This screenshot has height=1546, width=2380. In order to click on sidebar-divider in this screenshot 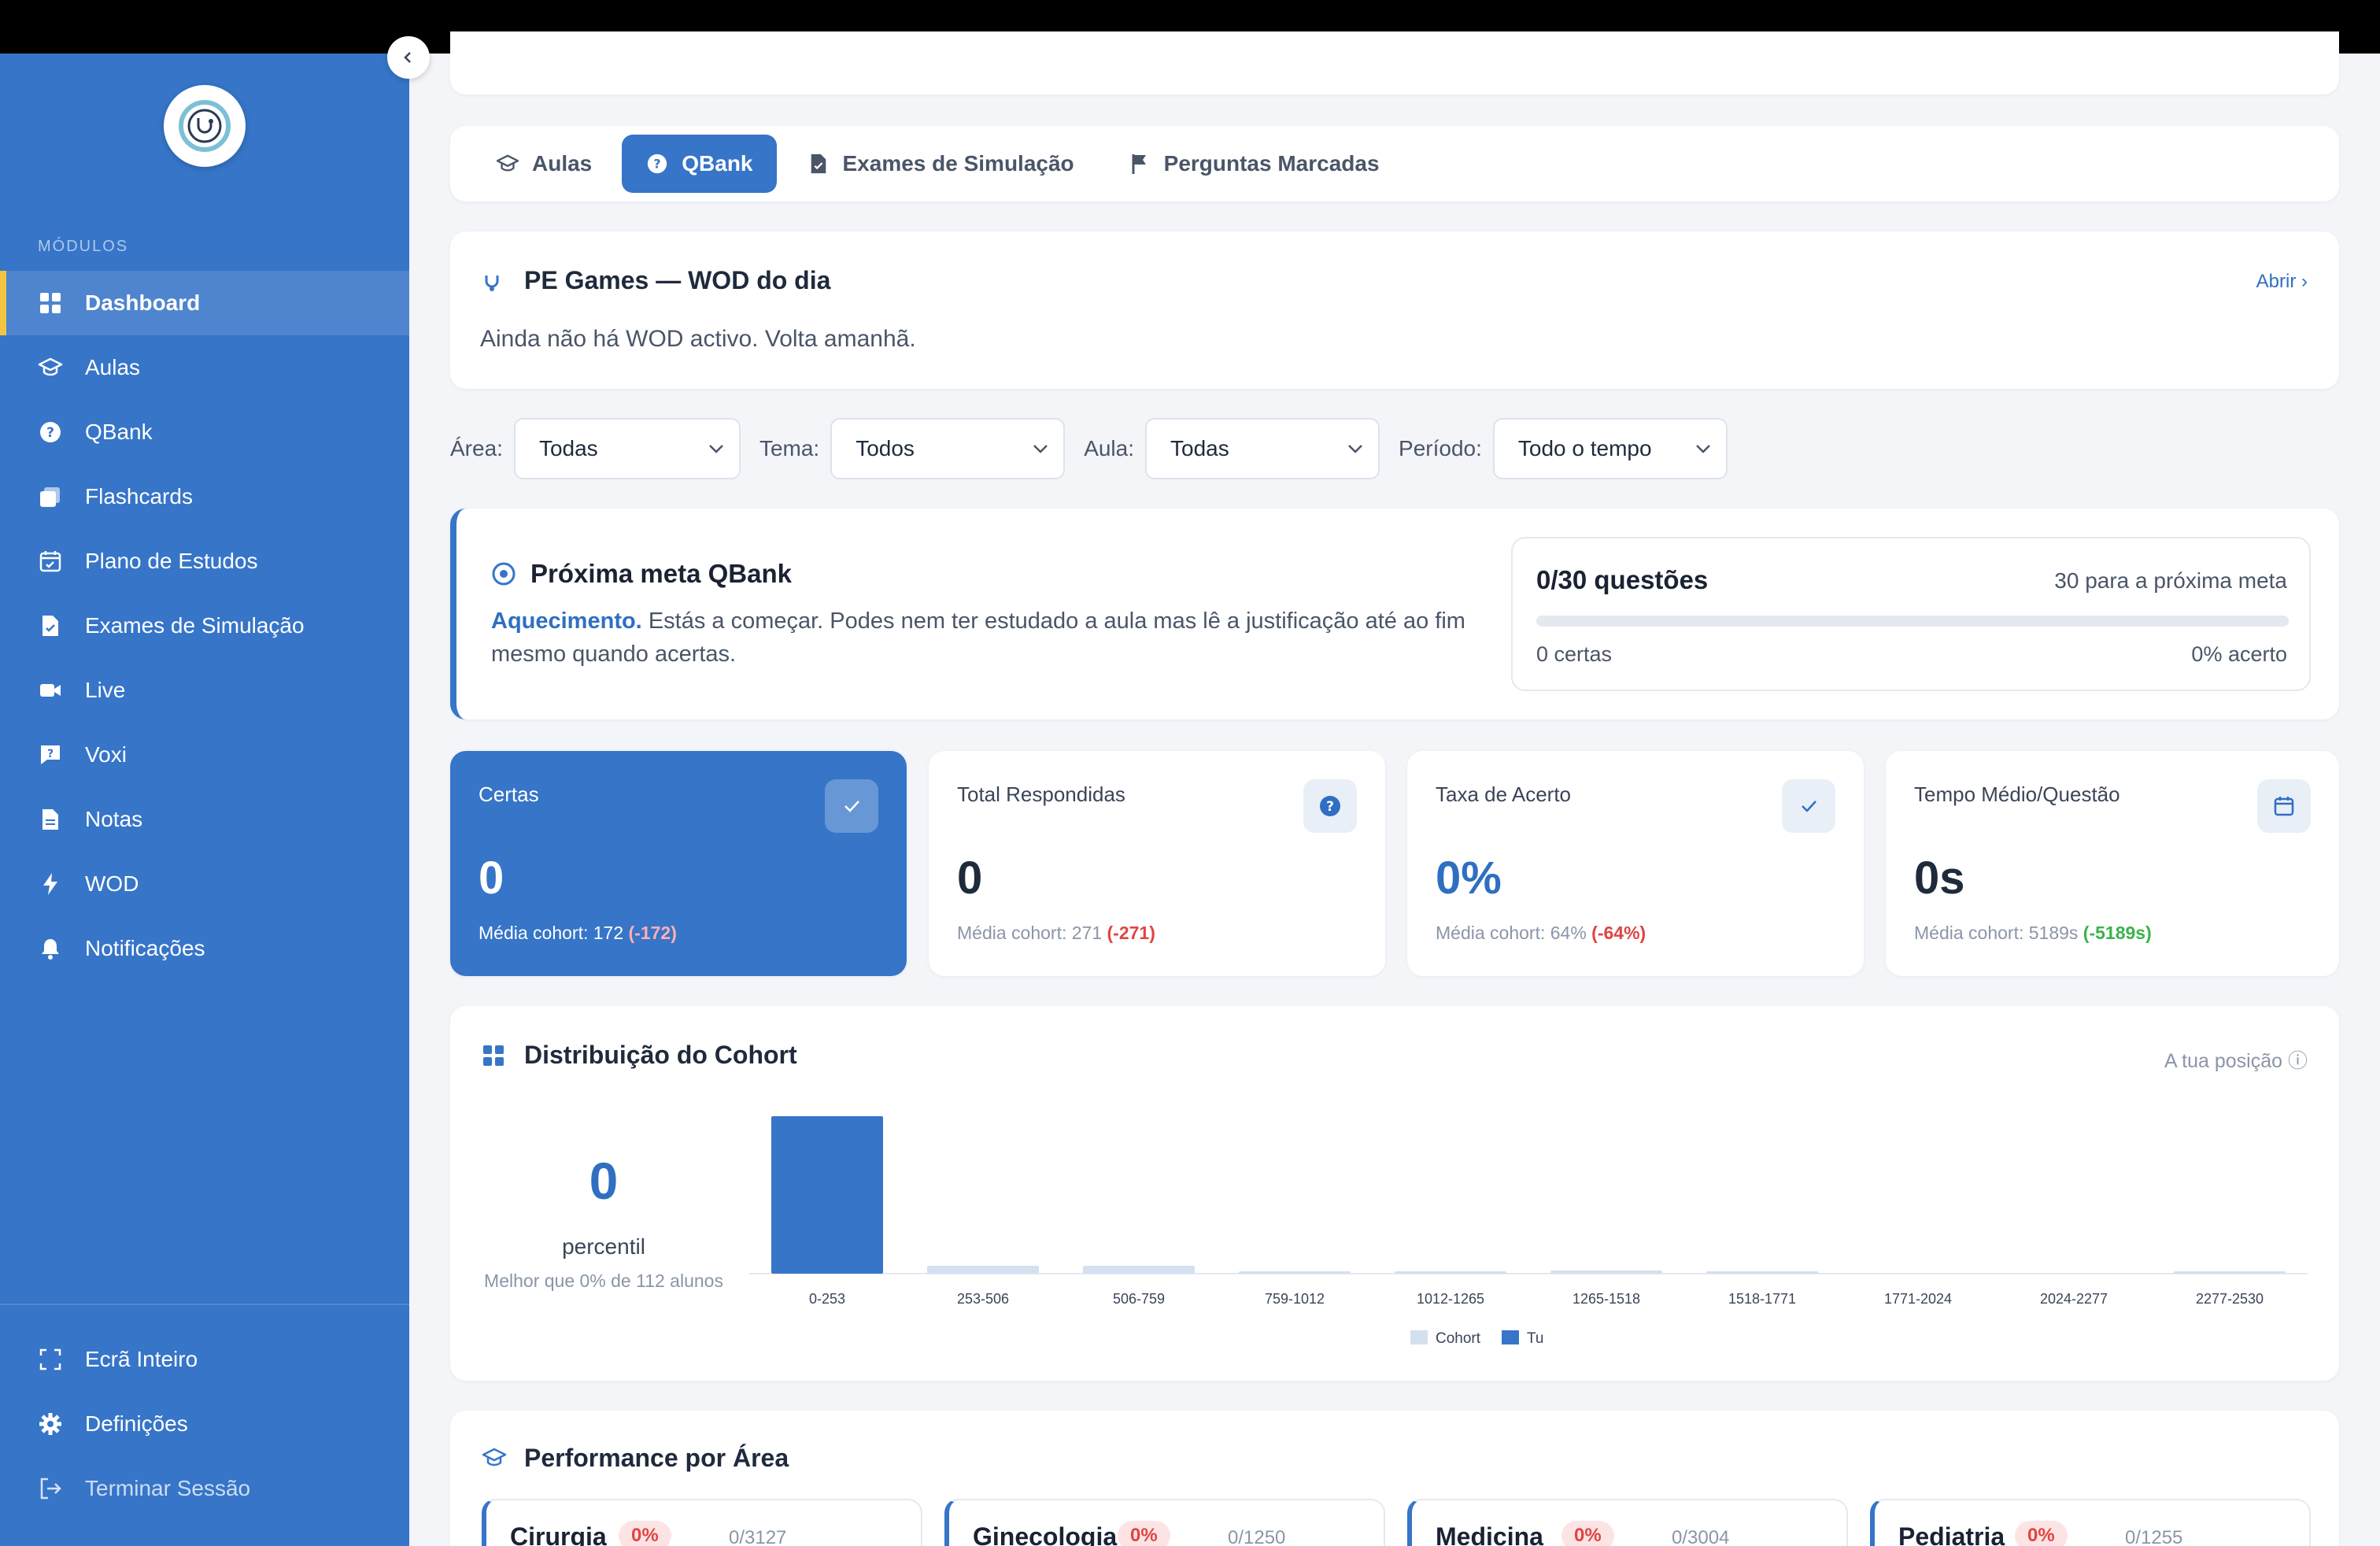, I will do `click(204, 1304)`.